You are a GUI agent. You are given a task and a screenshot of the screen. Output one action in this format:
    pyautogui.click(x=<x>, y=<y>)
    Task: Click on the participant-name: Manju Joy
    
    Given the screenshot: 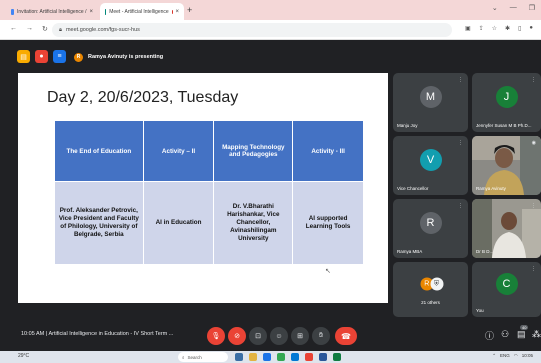 What is the action you would take?
    pyautogui.click(x=407, y=125)
    